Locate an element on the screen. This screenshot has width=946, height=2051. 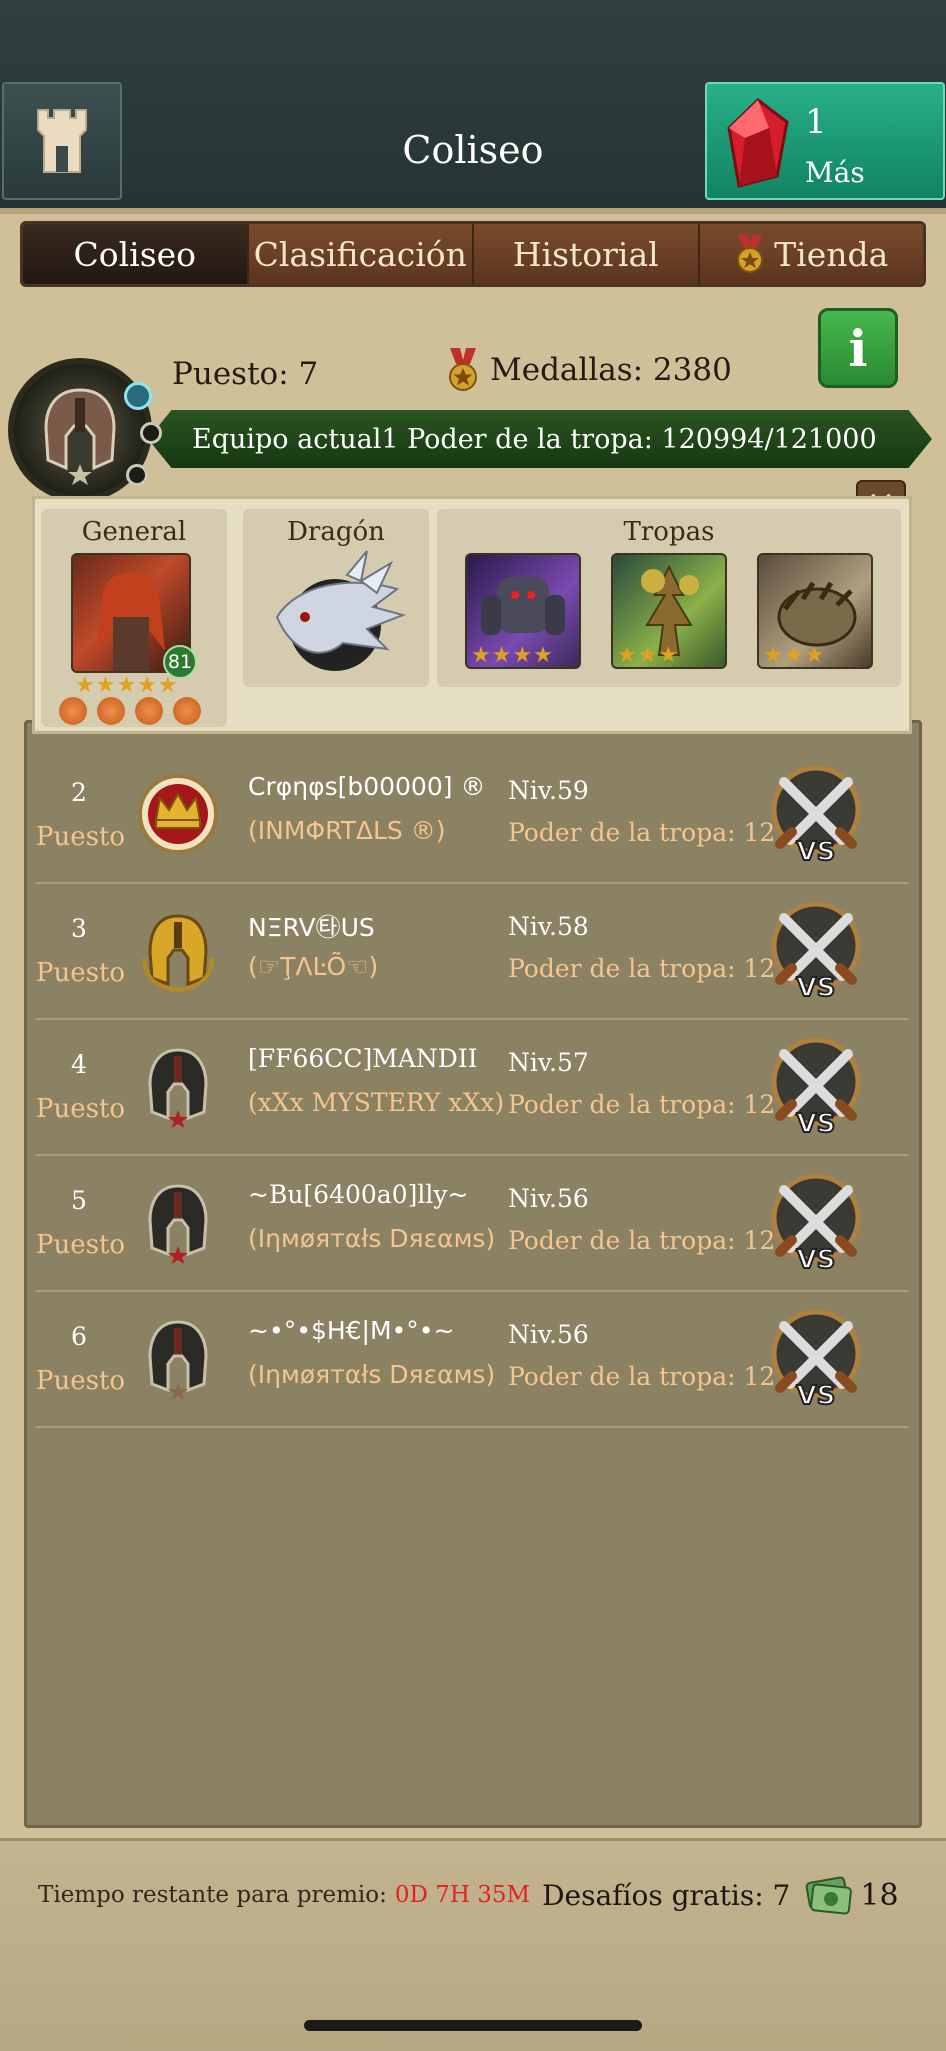
tab-coliseo: Coliseo is located at coordinates (135, 254).